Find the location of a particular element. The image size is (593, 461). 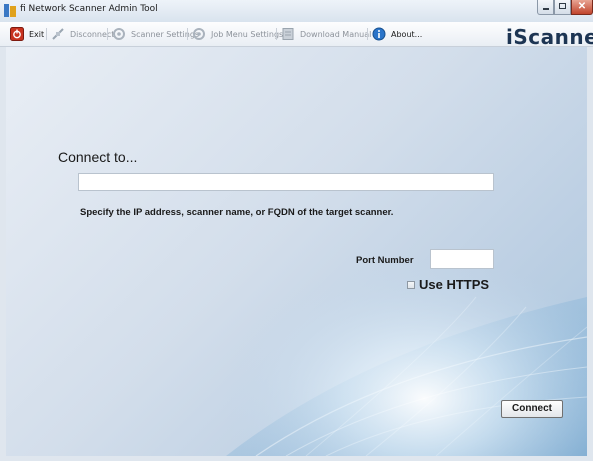

job-menu-settings-icon is located at coordinates (199, 34).